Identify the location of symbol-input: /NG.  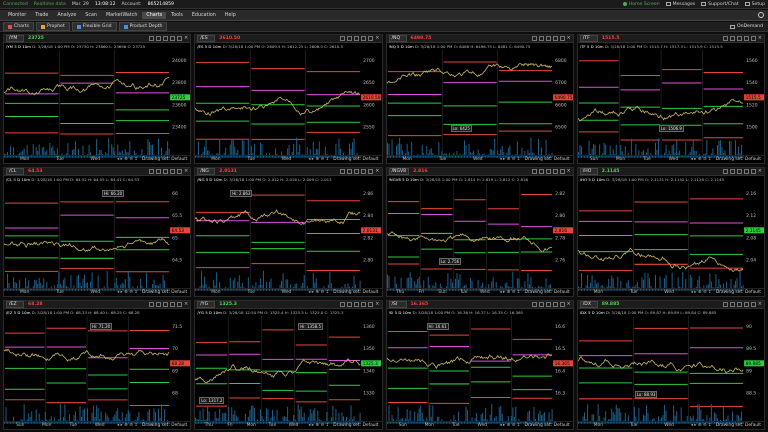
(206, 171).